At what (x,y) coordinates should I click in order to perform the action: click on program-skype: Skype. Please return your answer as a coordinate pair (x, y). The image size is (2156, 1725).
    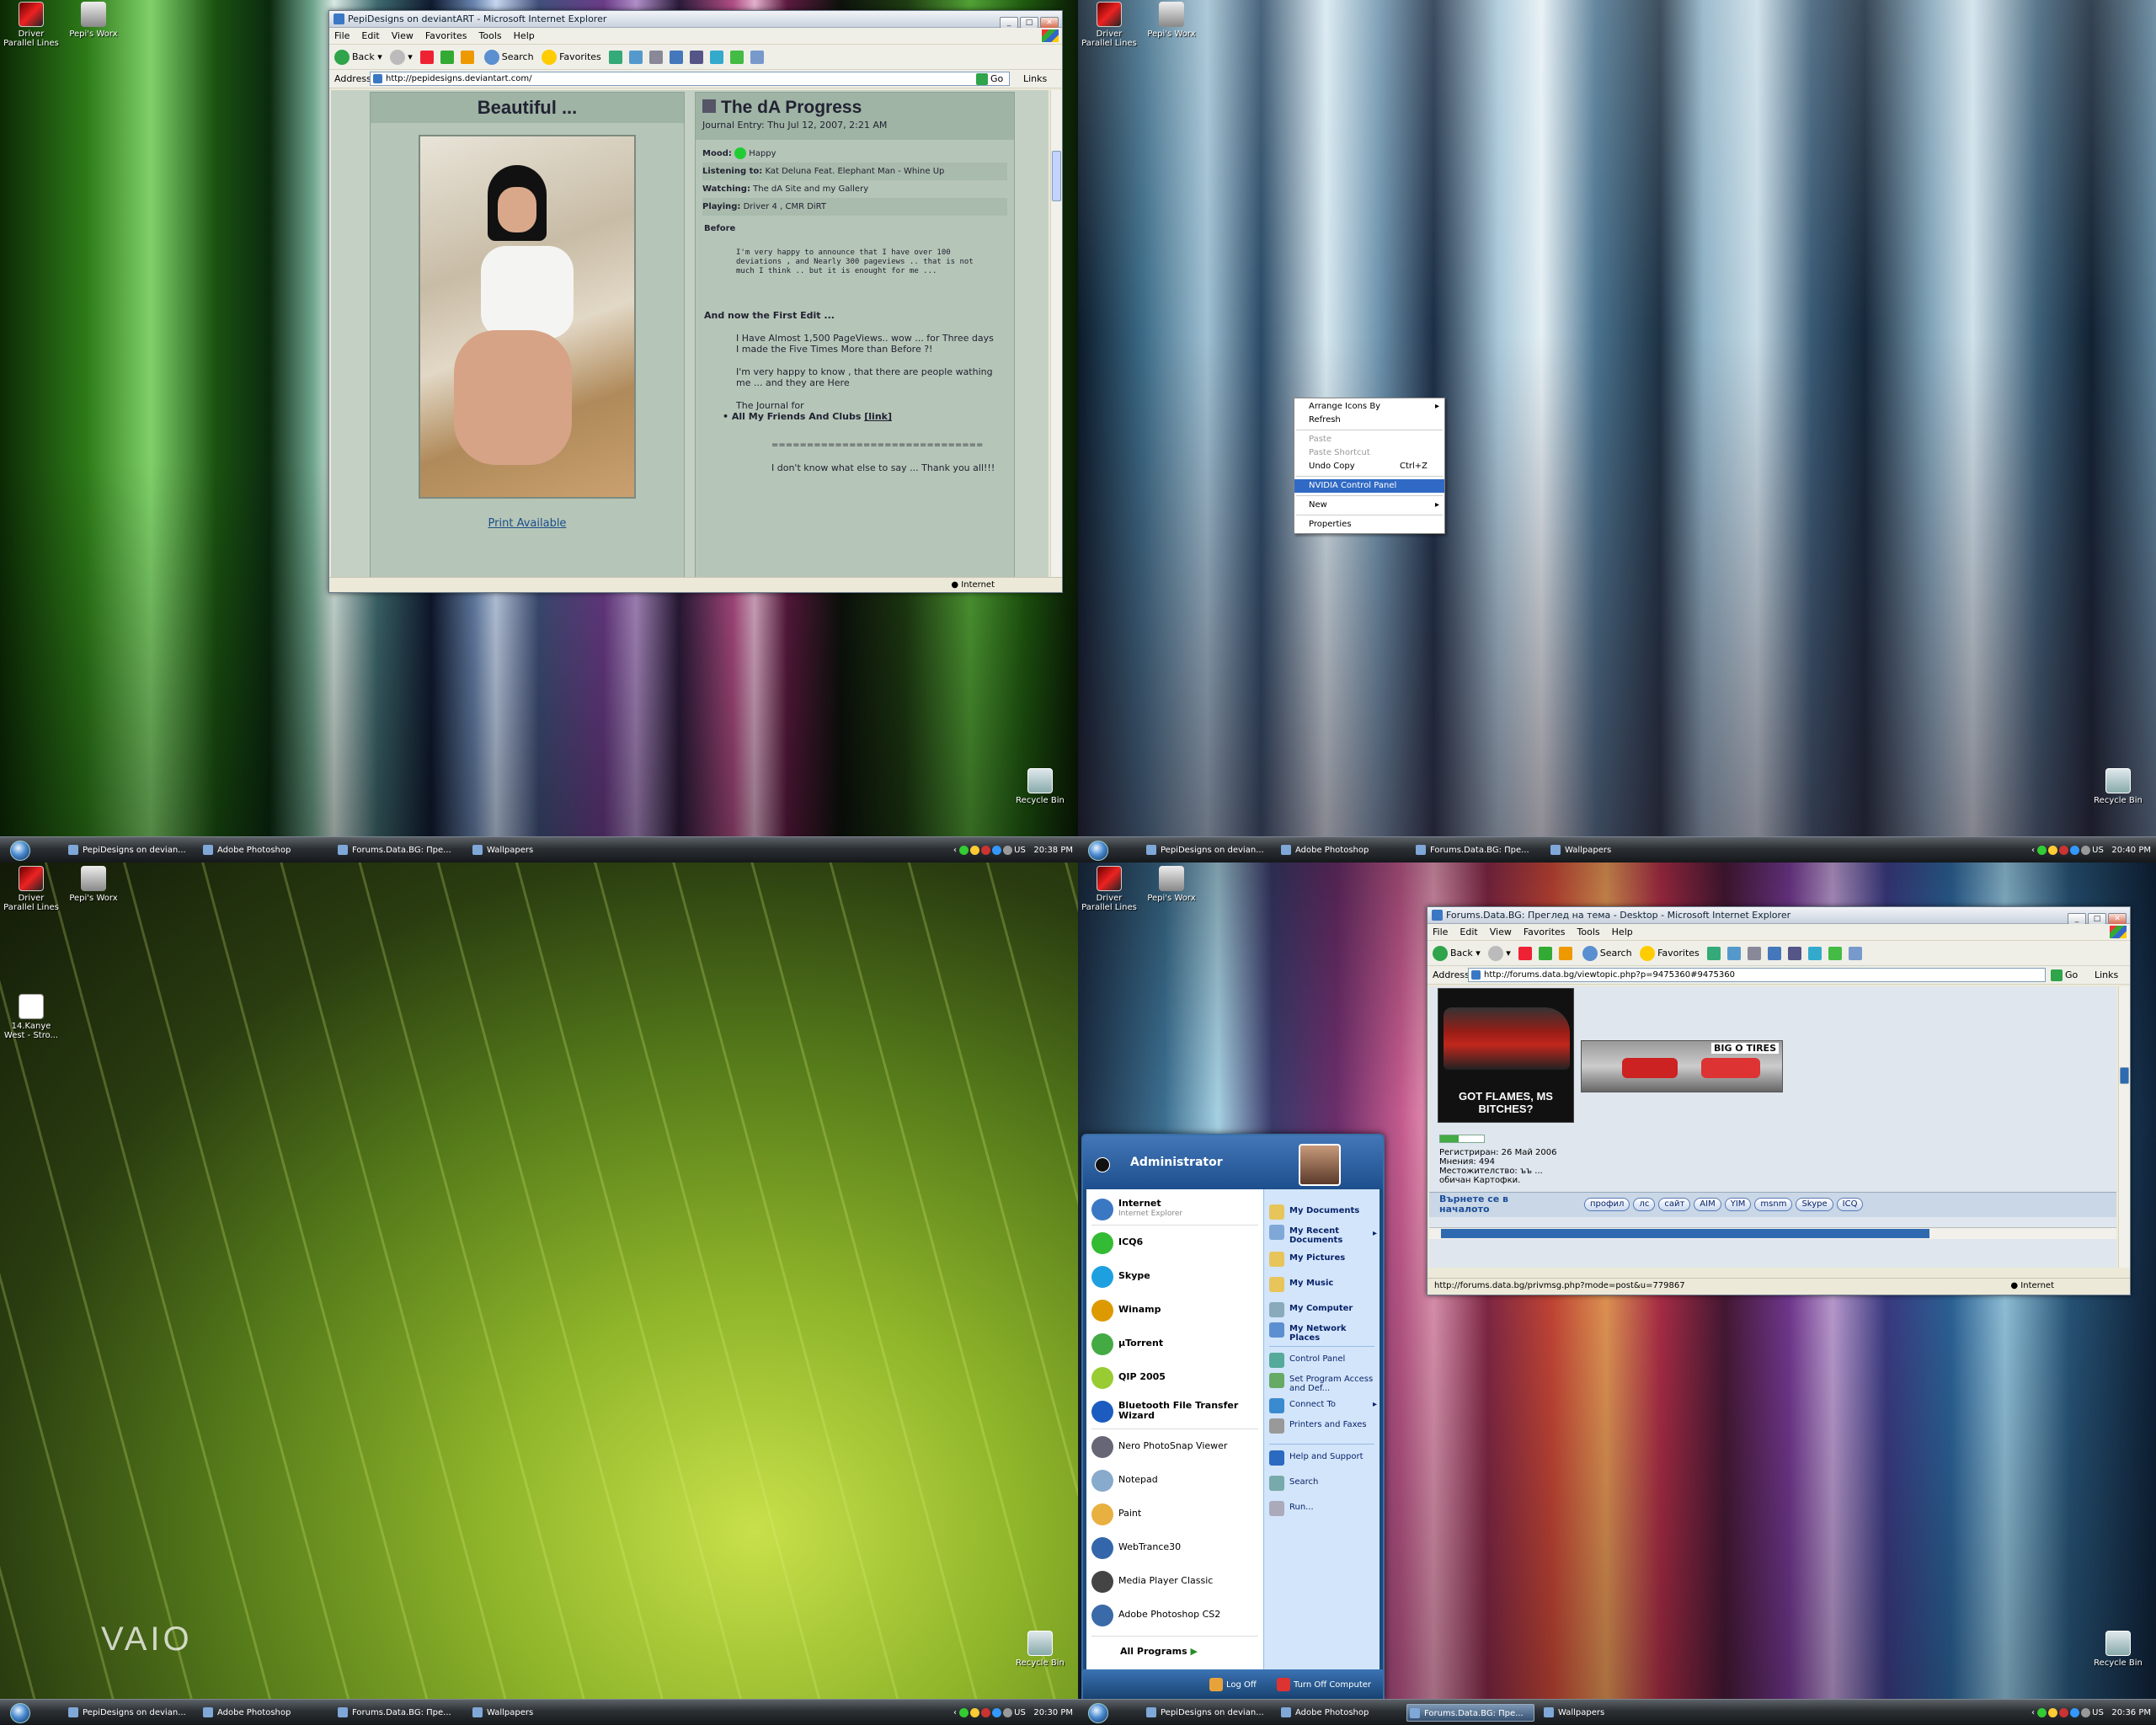
    Looking at the image, I should click on (1174, 1276).